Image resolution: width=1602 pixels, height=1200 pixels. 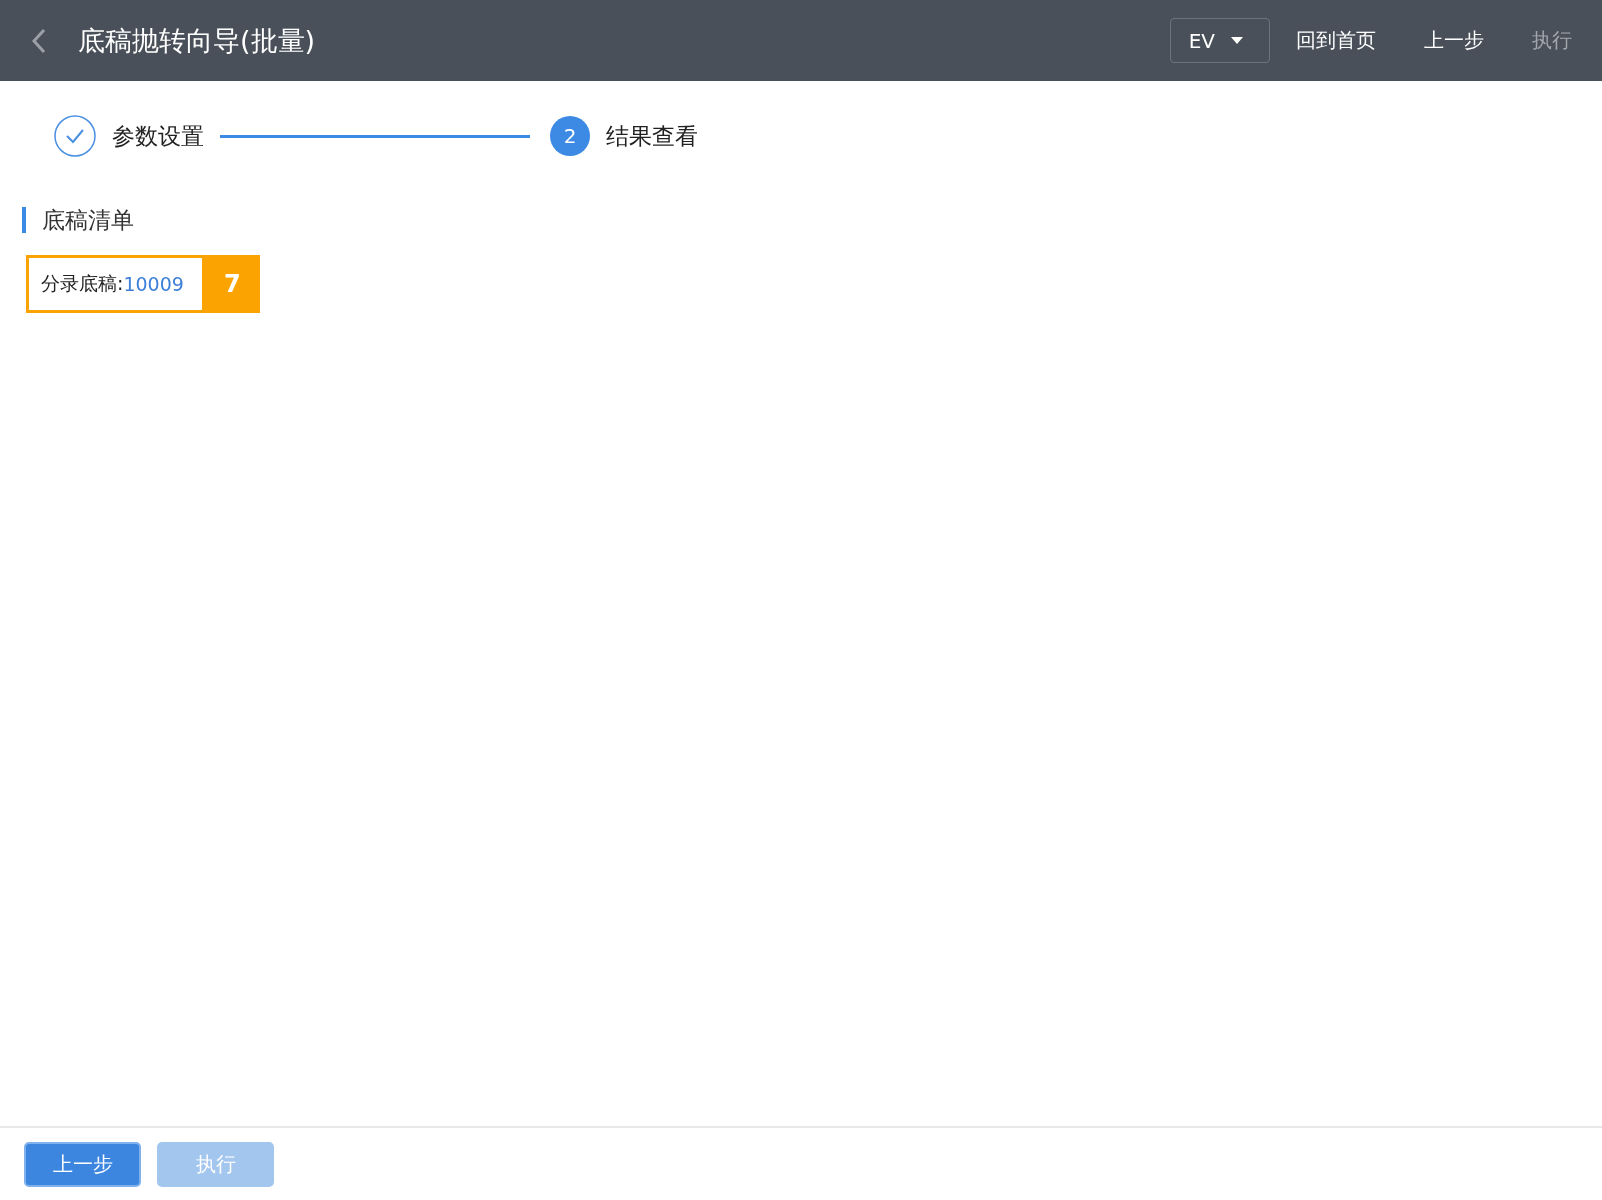 What do you see at coordinates (82, 283) in the screenshot?
I see `draft-label: 分录底稿:` at bounding box center [82, 283].